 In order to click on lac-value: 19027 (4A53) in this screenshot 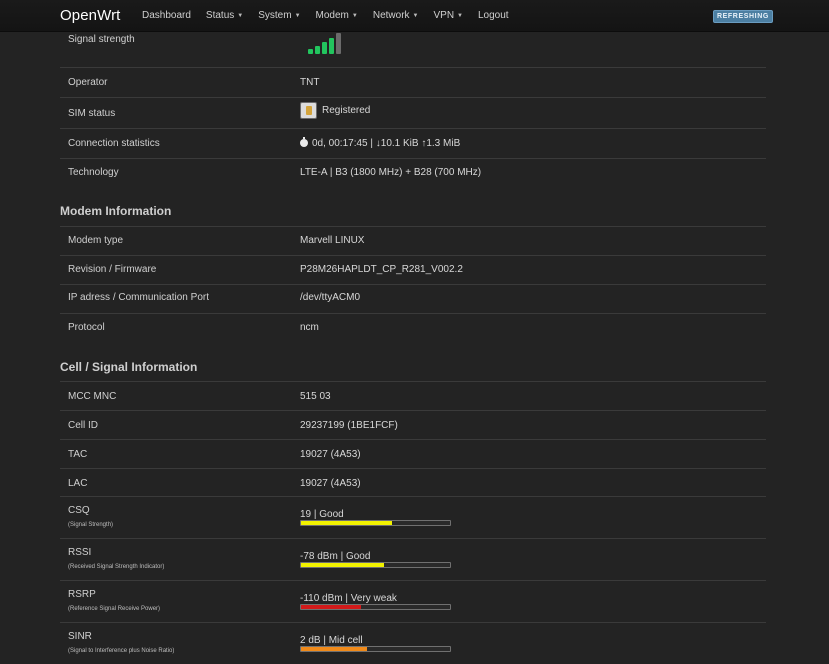, I will do `click(330, 483)`.